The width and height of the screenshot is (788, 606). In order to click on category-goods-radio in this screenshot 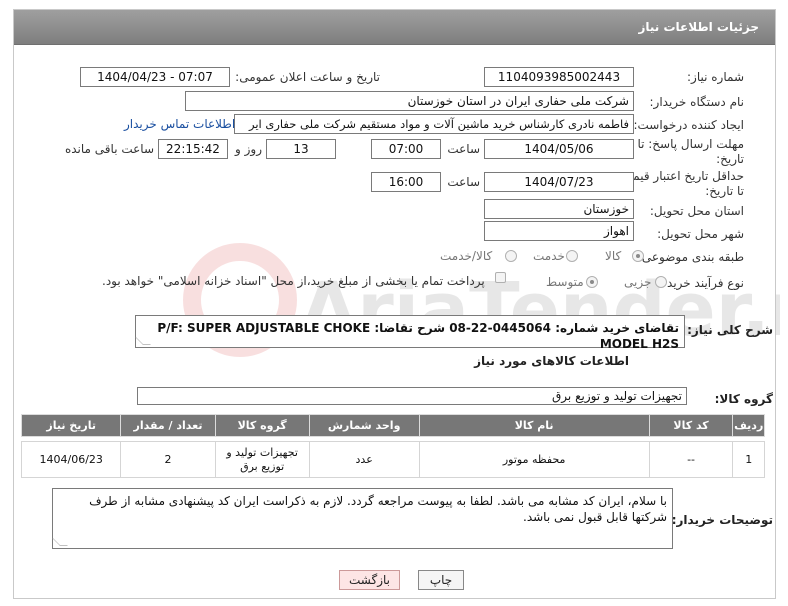, I will do `click(638, 256)`.